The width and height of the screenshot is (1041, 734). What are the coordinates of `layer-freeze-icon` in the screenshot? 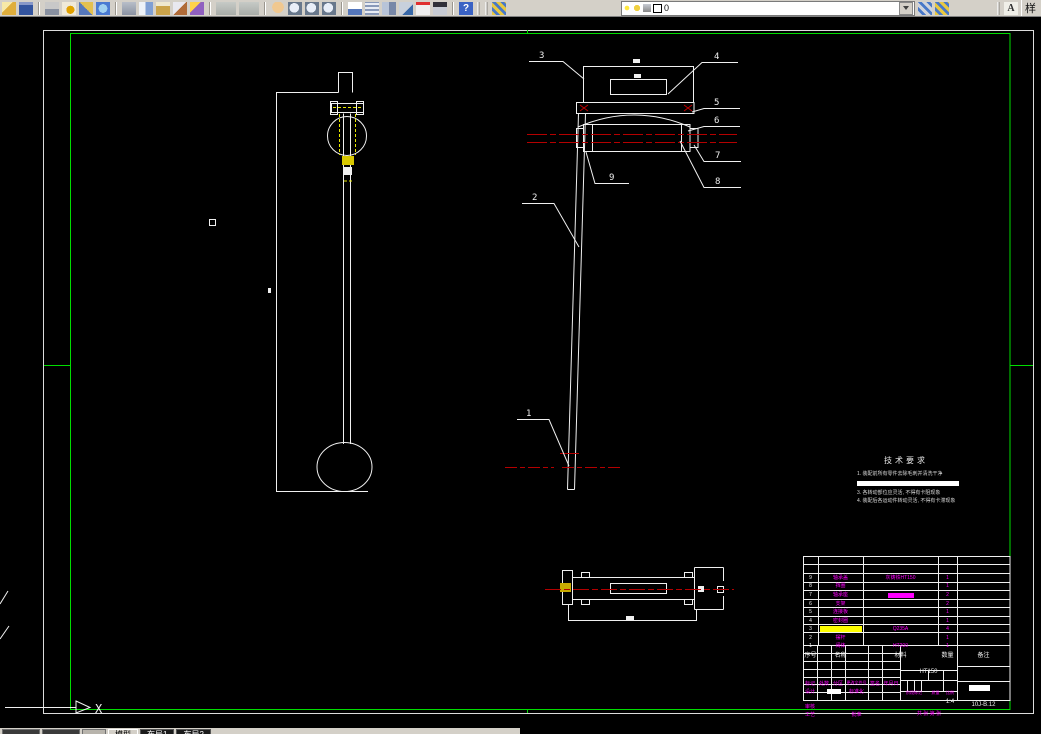 It's located at (637, 8).